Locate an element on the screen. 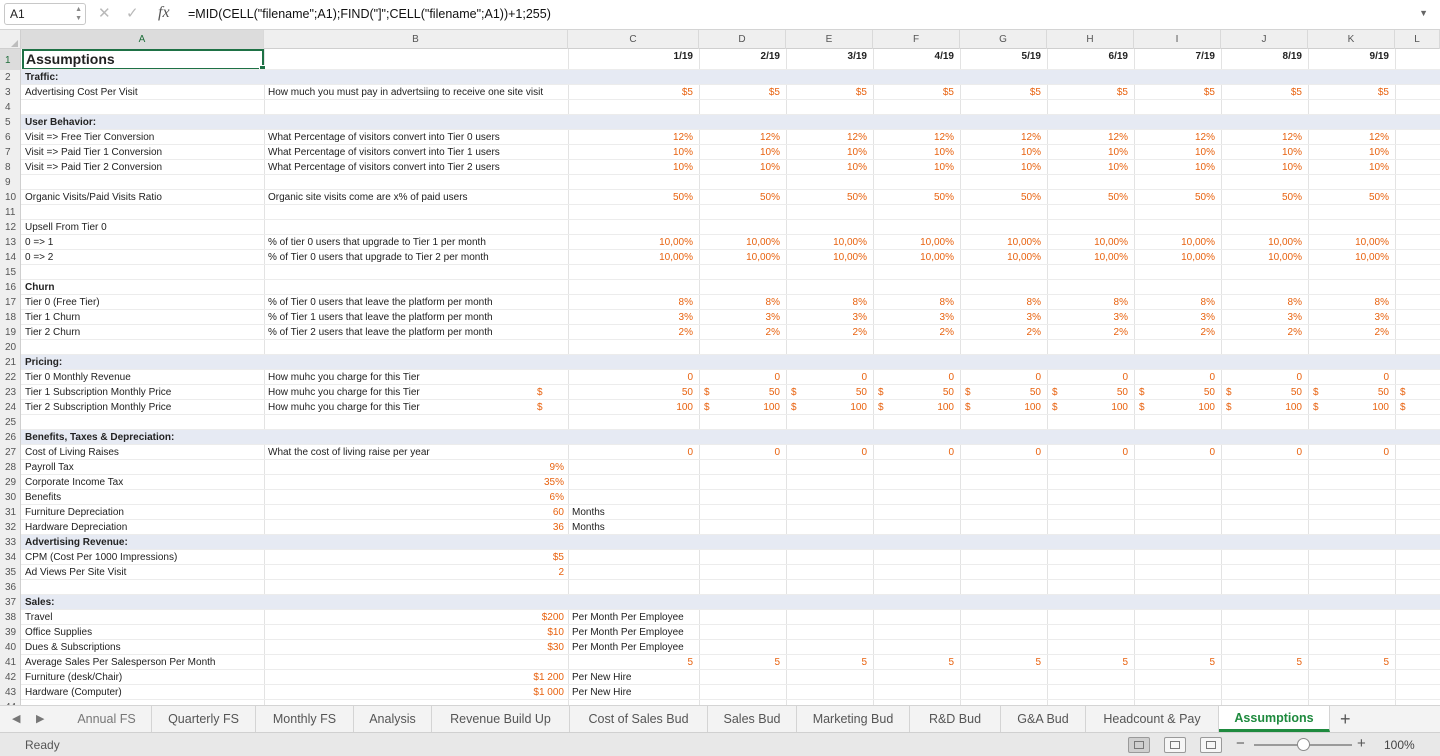 This screenshot has width=1440, height=756. month-header: 1/19 is located at coordinates (652, 56).